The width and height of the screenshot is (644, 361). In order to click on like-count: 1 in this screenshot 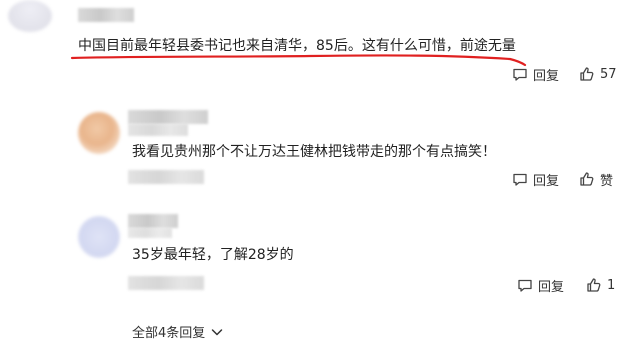, I will do `click(611, 285)`.